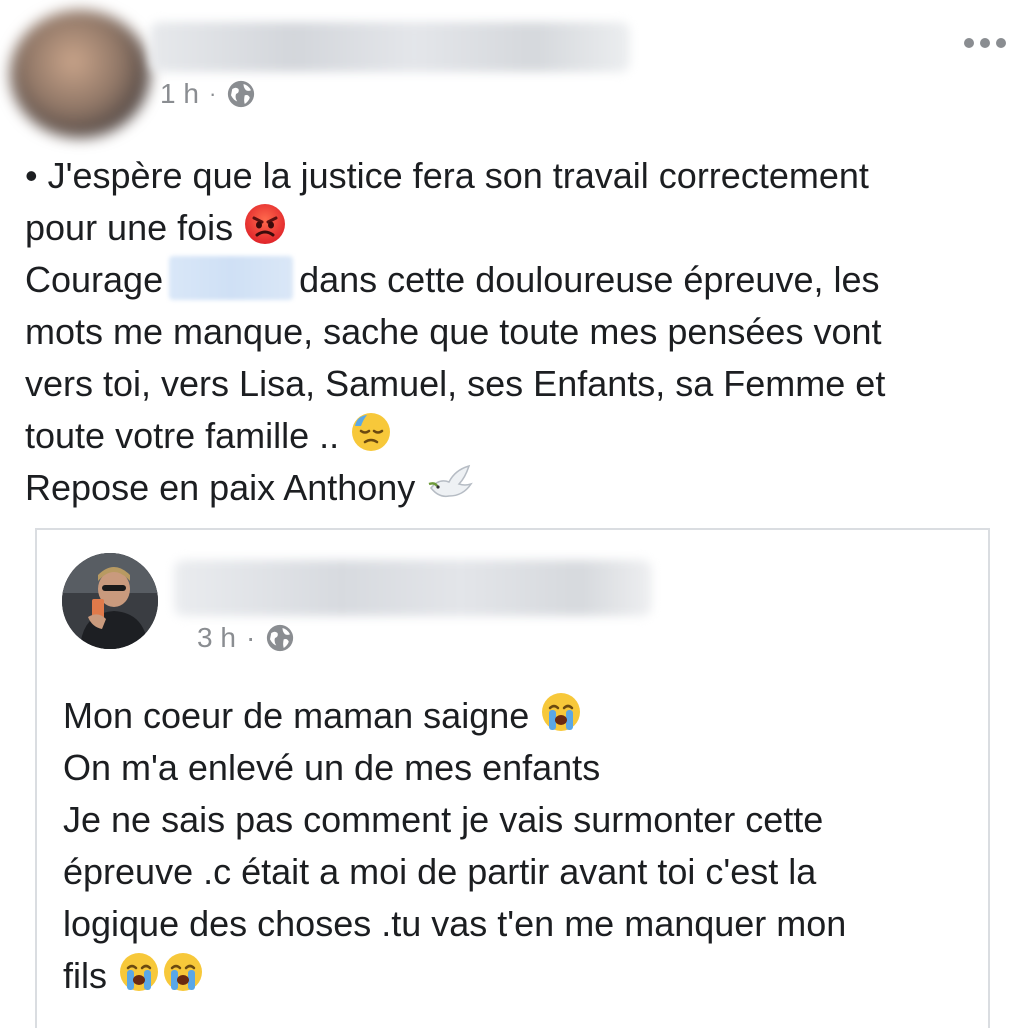 This screenshot has width=1024, height=1028. What do you see at coordinates (515, 488) in the screenshot?
I see `post-line: Repose en paix Anthony` at bounding box center [515, 488].